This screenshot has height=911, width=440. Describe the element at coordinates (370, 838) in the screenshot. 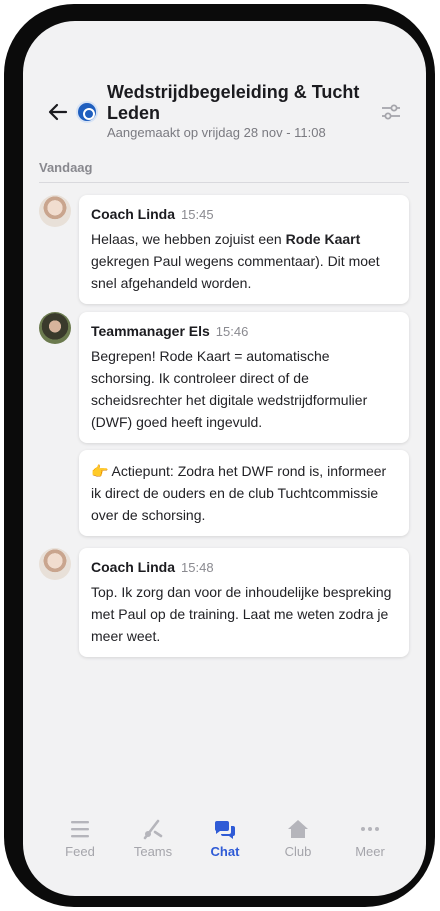

I see `tab-meer: Meer` at that location.